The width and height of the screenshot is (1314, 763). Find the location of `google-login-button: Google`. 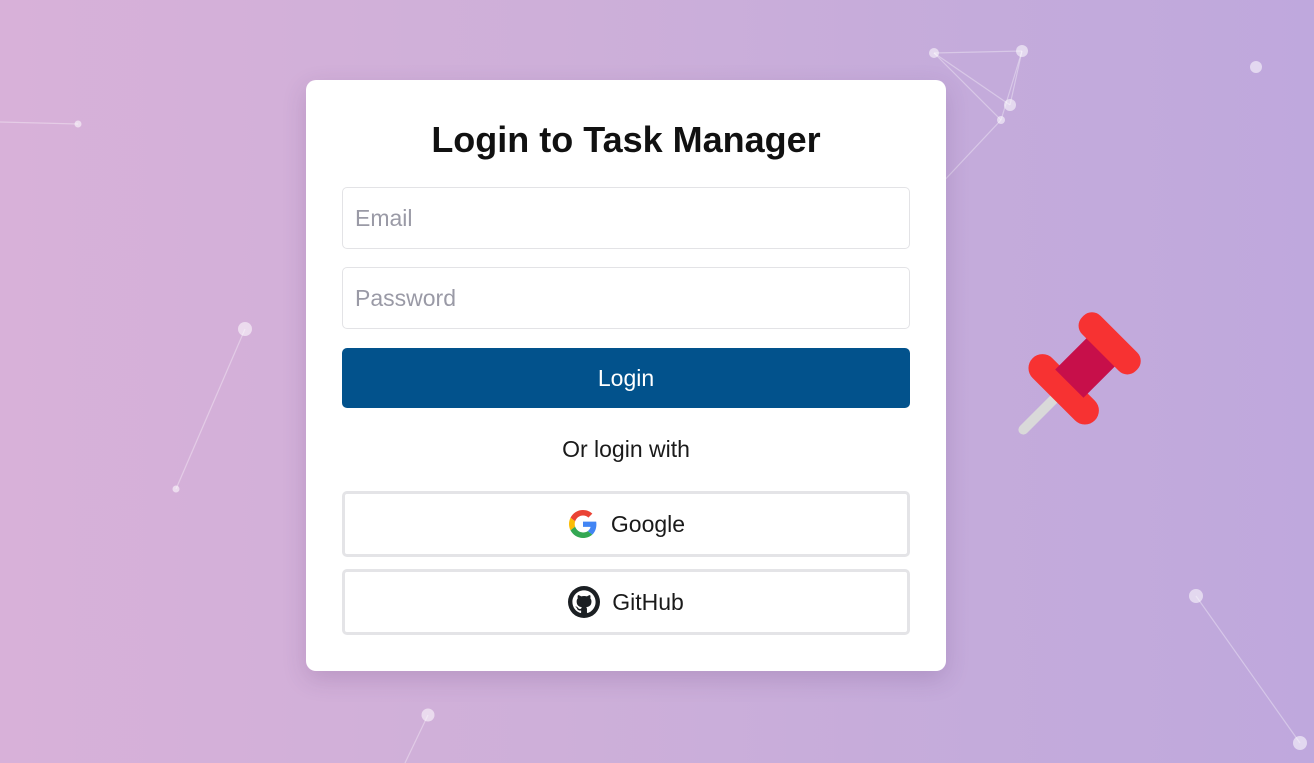

google-login-button: Google is located at coordinates (626, 524).